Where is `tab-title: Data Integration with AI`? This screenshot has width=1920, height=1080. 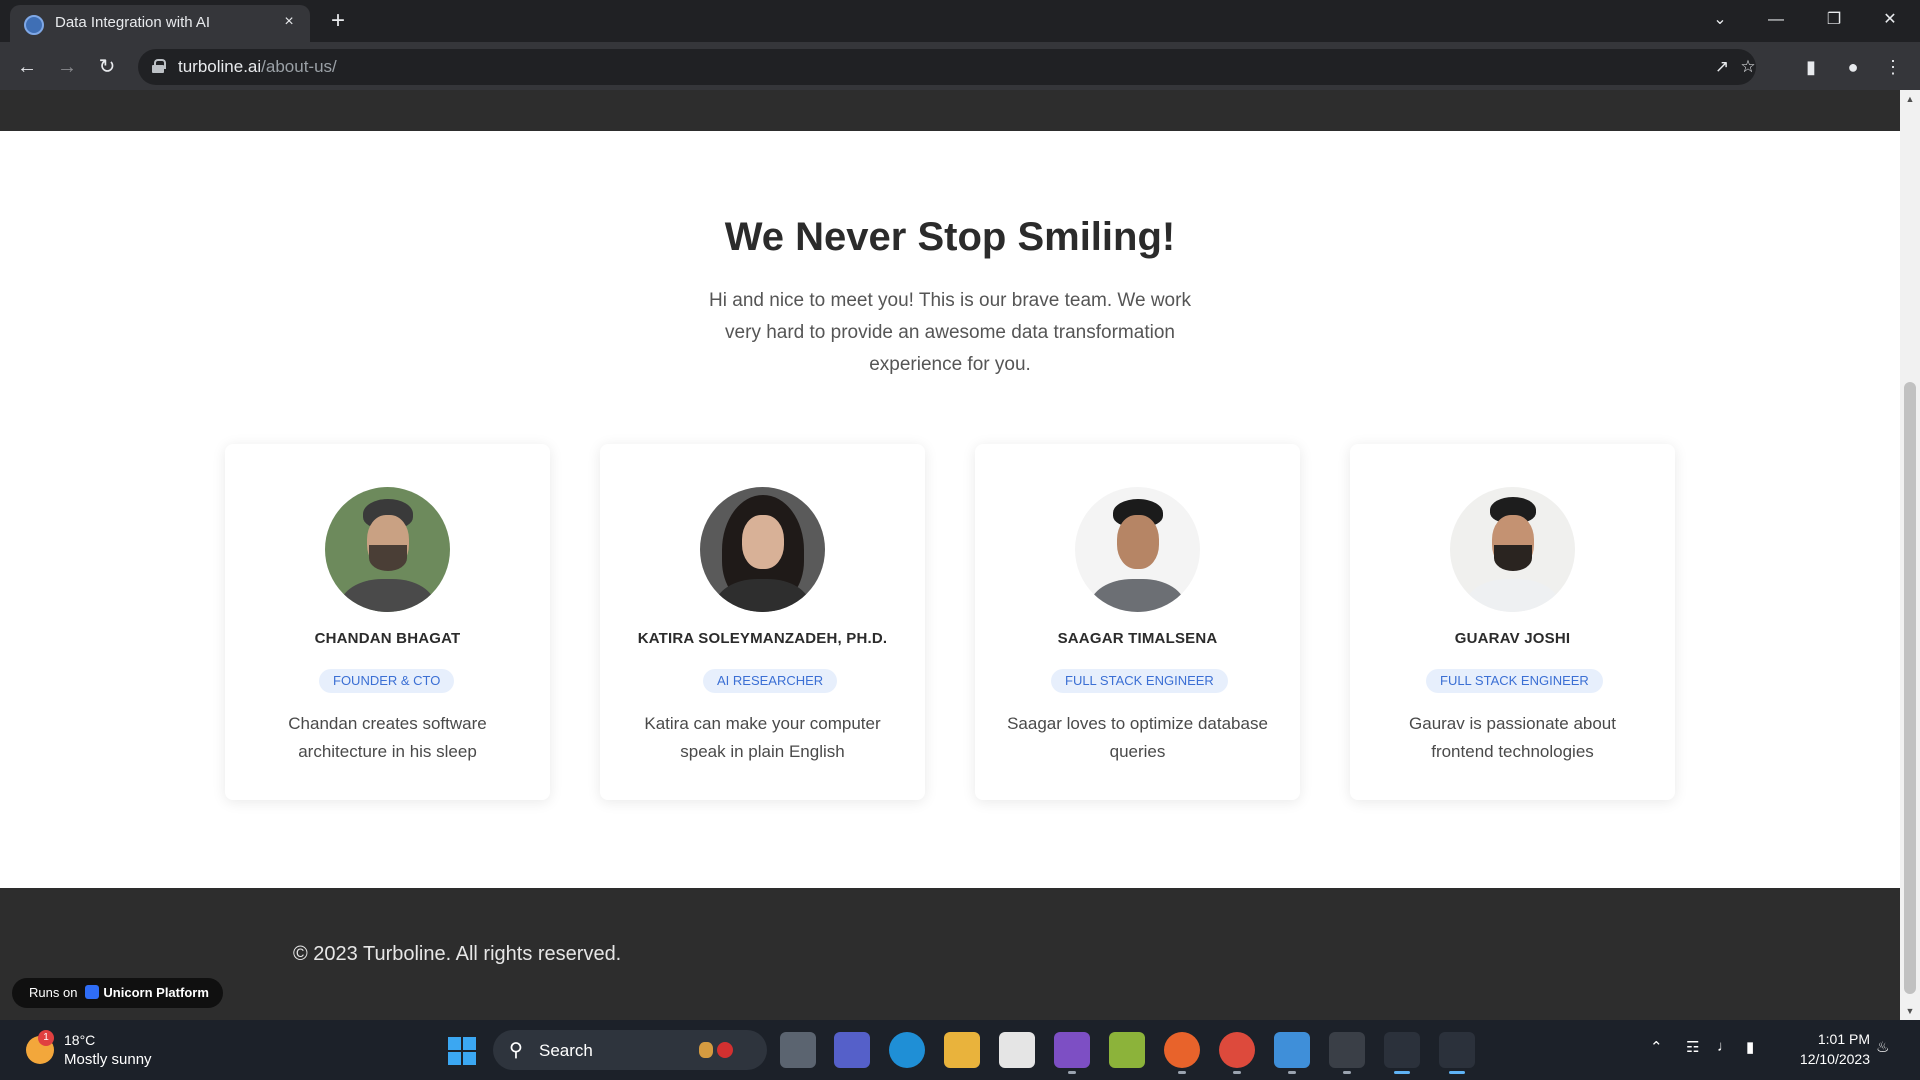 tab-title: Data Integration with AI is located at coordinates (133, 22).